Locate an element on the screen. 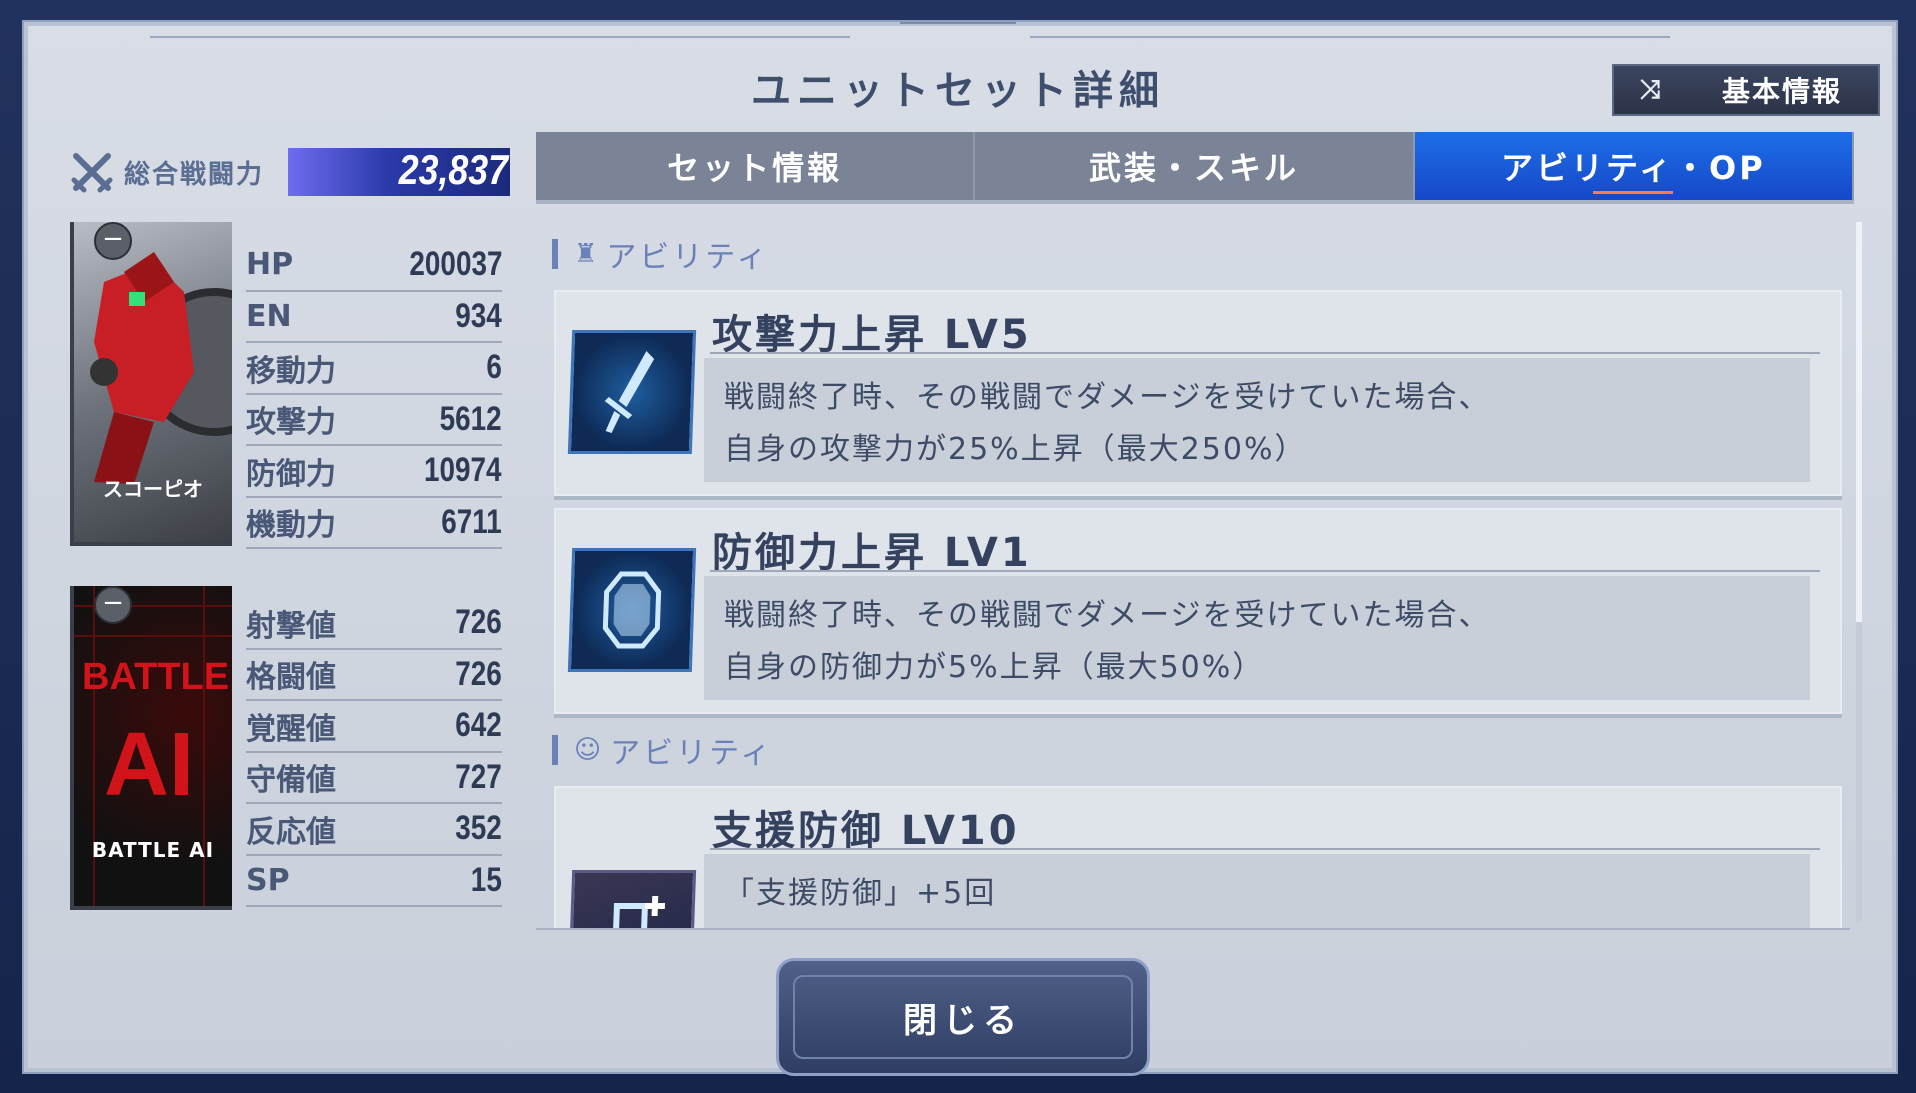  tab-ability-op: アビリティ・OP is located at coordinates (1634, 166).